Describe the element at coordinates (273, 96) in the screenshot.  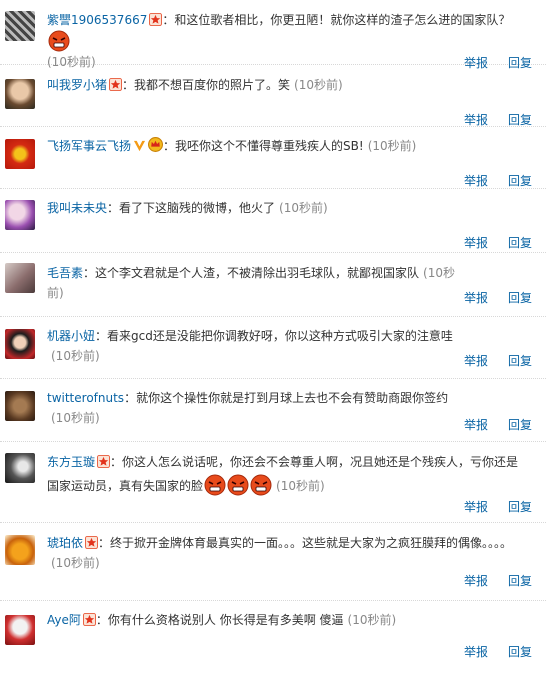
I see `comment-item: 叫我罗小猪 ：我都不想百度你的照片了。笑 (10秒前) 举报 回复` at that location.